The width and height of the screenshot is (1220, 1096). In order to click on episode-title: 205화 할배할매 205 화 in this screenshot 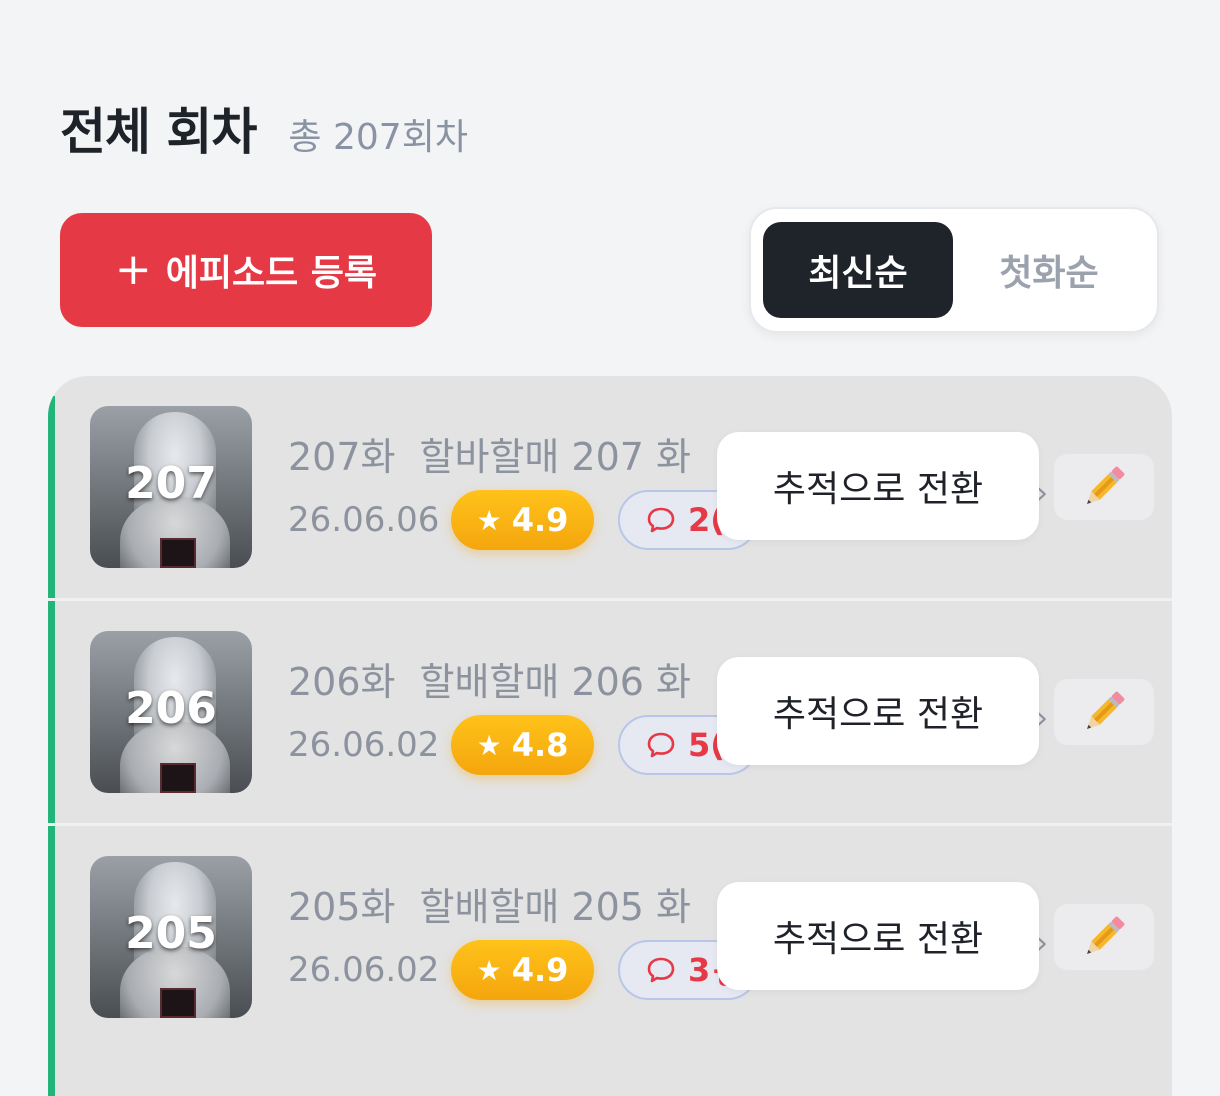, I will do `click(489, 903)`.